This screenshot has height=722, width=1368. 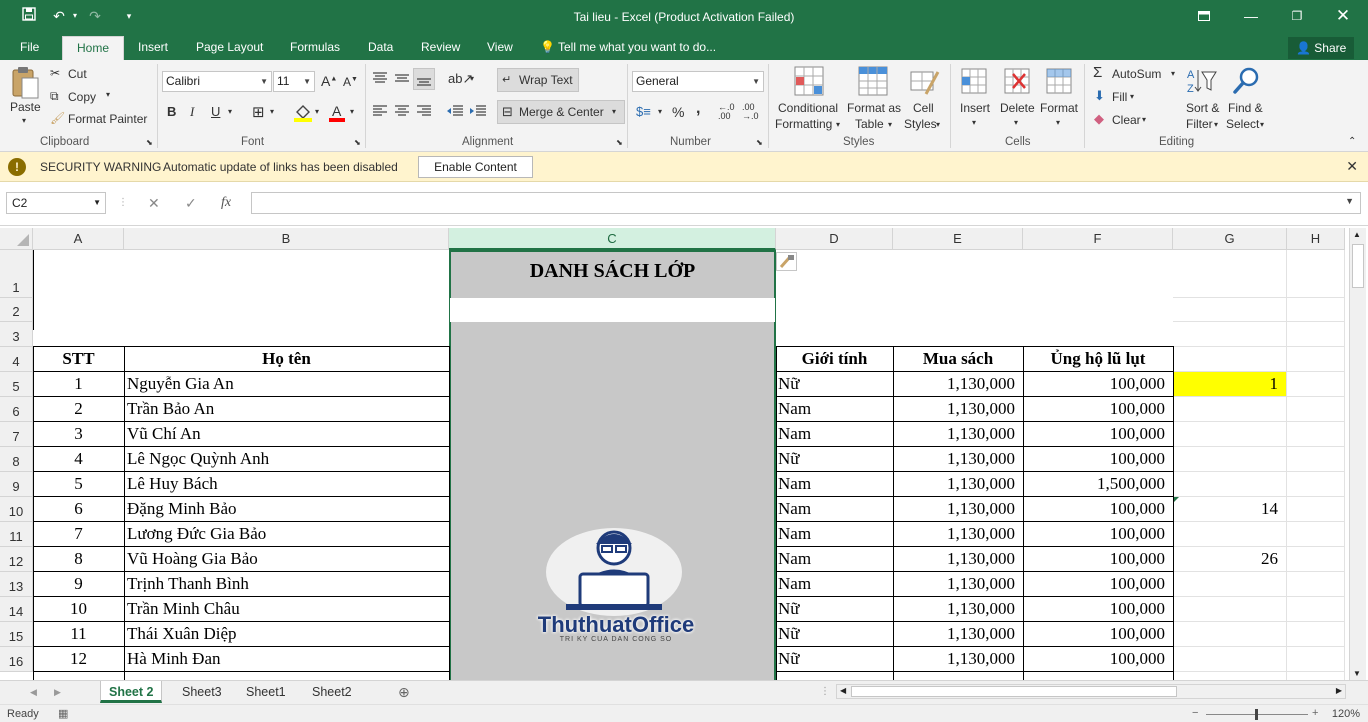 What do you see at coordinates (54, 96) in the screenshot?
I see `copy-icon: ⧉` at bounding box center [54, 96].